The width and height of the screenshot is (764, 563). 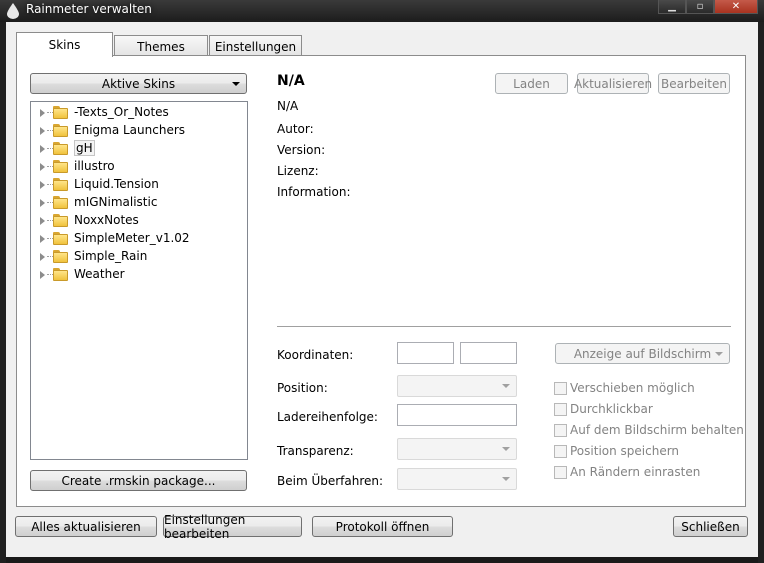 What do you see at coordinates (315, 451) in the screenshot?
I see `transparency-label: Transparenz:` at bounding box center [315, 451].